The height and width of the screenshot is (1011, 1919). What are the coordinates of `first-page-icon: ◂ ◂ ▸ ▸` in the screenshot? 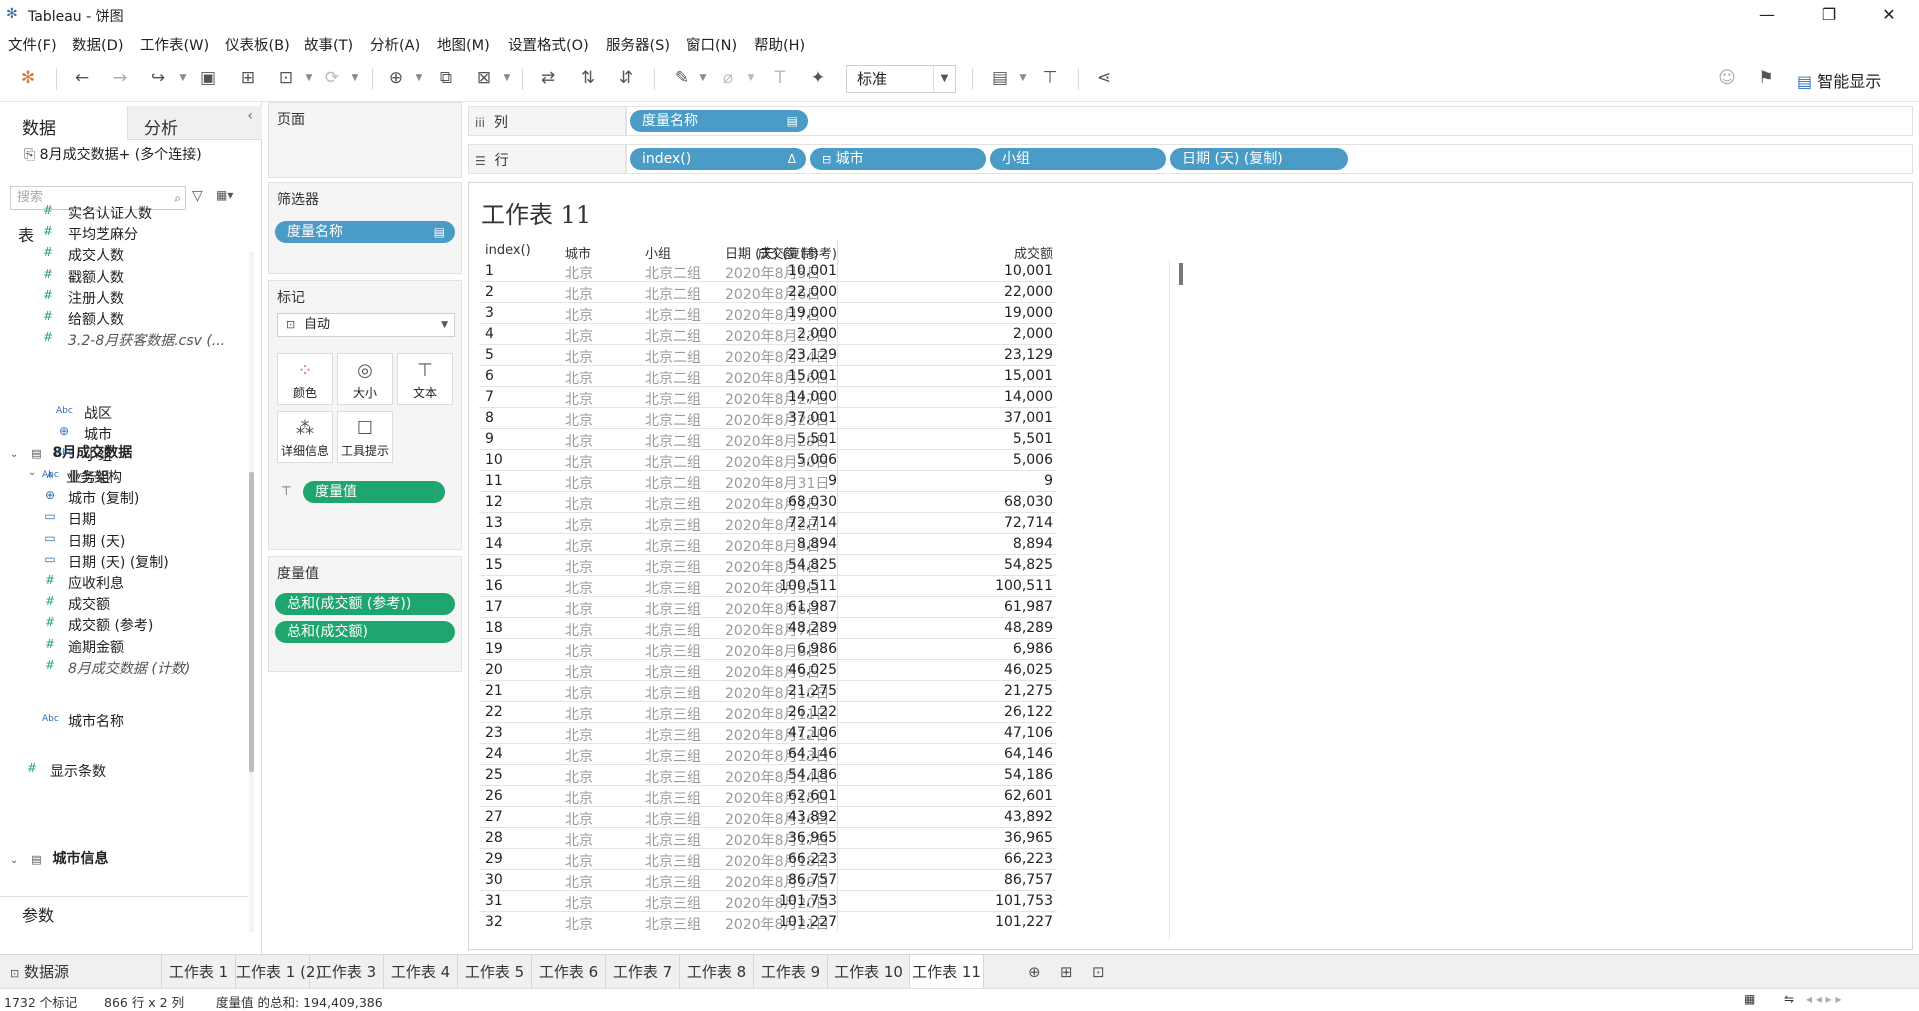 It's located at (1824, 999).